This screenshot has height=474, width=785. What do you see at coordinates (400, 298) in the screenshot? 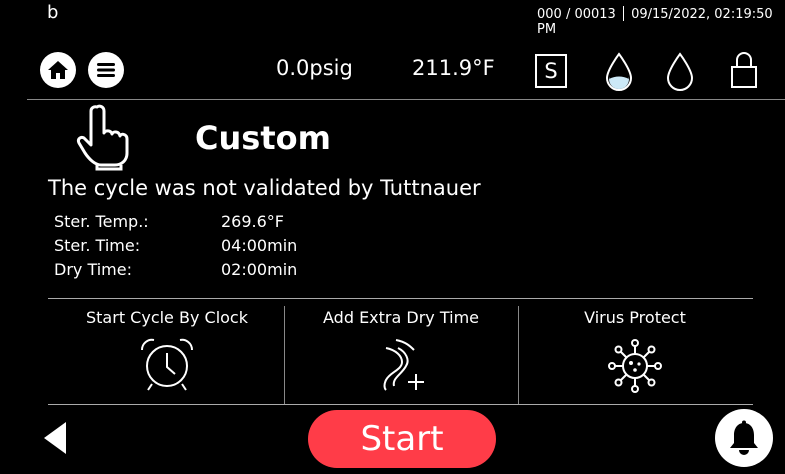
I see `options-top-divider` at bounding box center [400, 298].